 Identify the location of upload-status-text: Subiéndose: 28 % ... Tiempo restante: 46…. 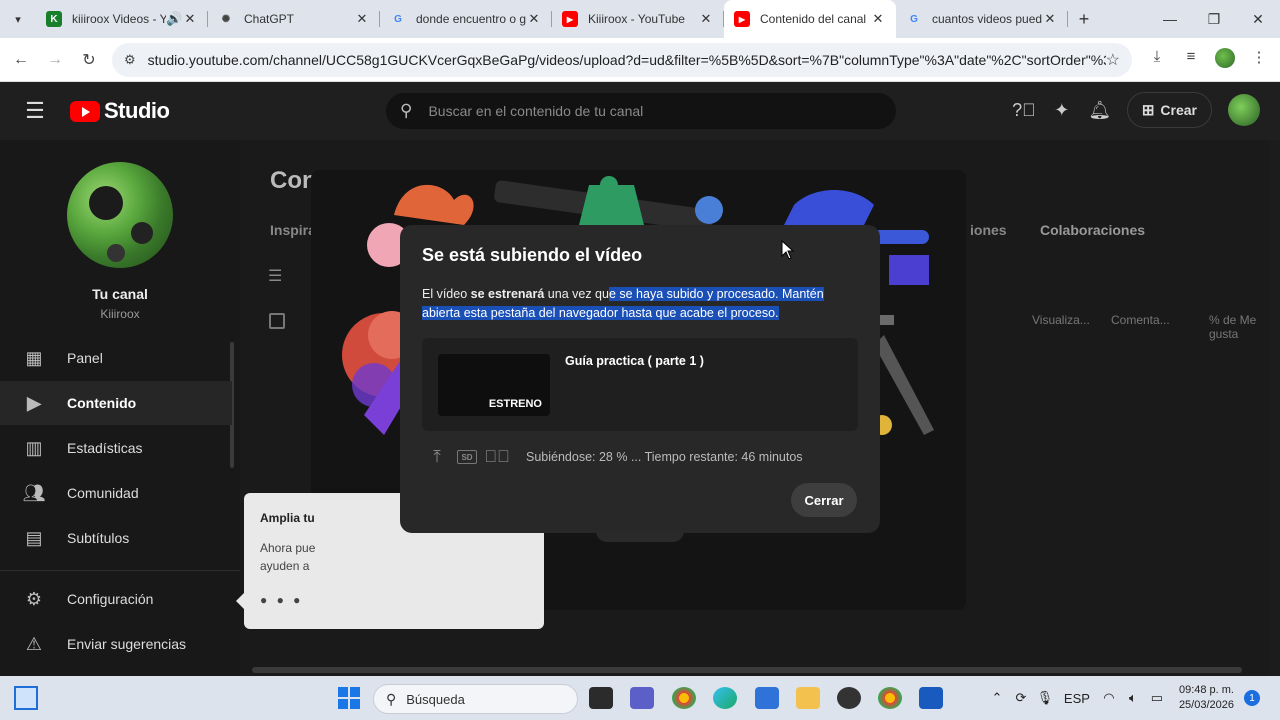
(664, 457).